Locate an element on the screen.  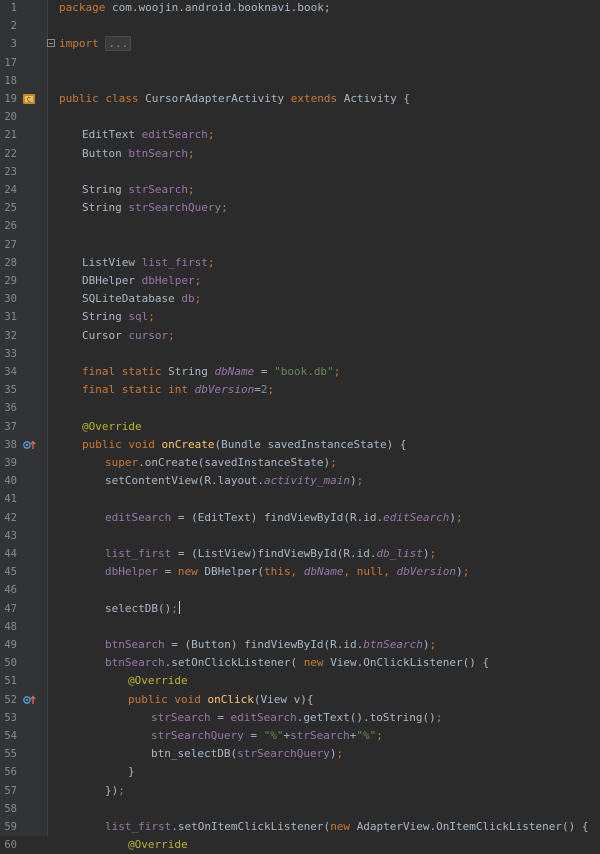
line-number: 28 is located at coordinates (10, 262).